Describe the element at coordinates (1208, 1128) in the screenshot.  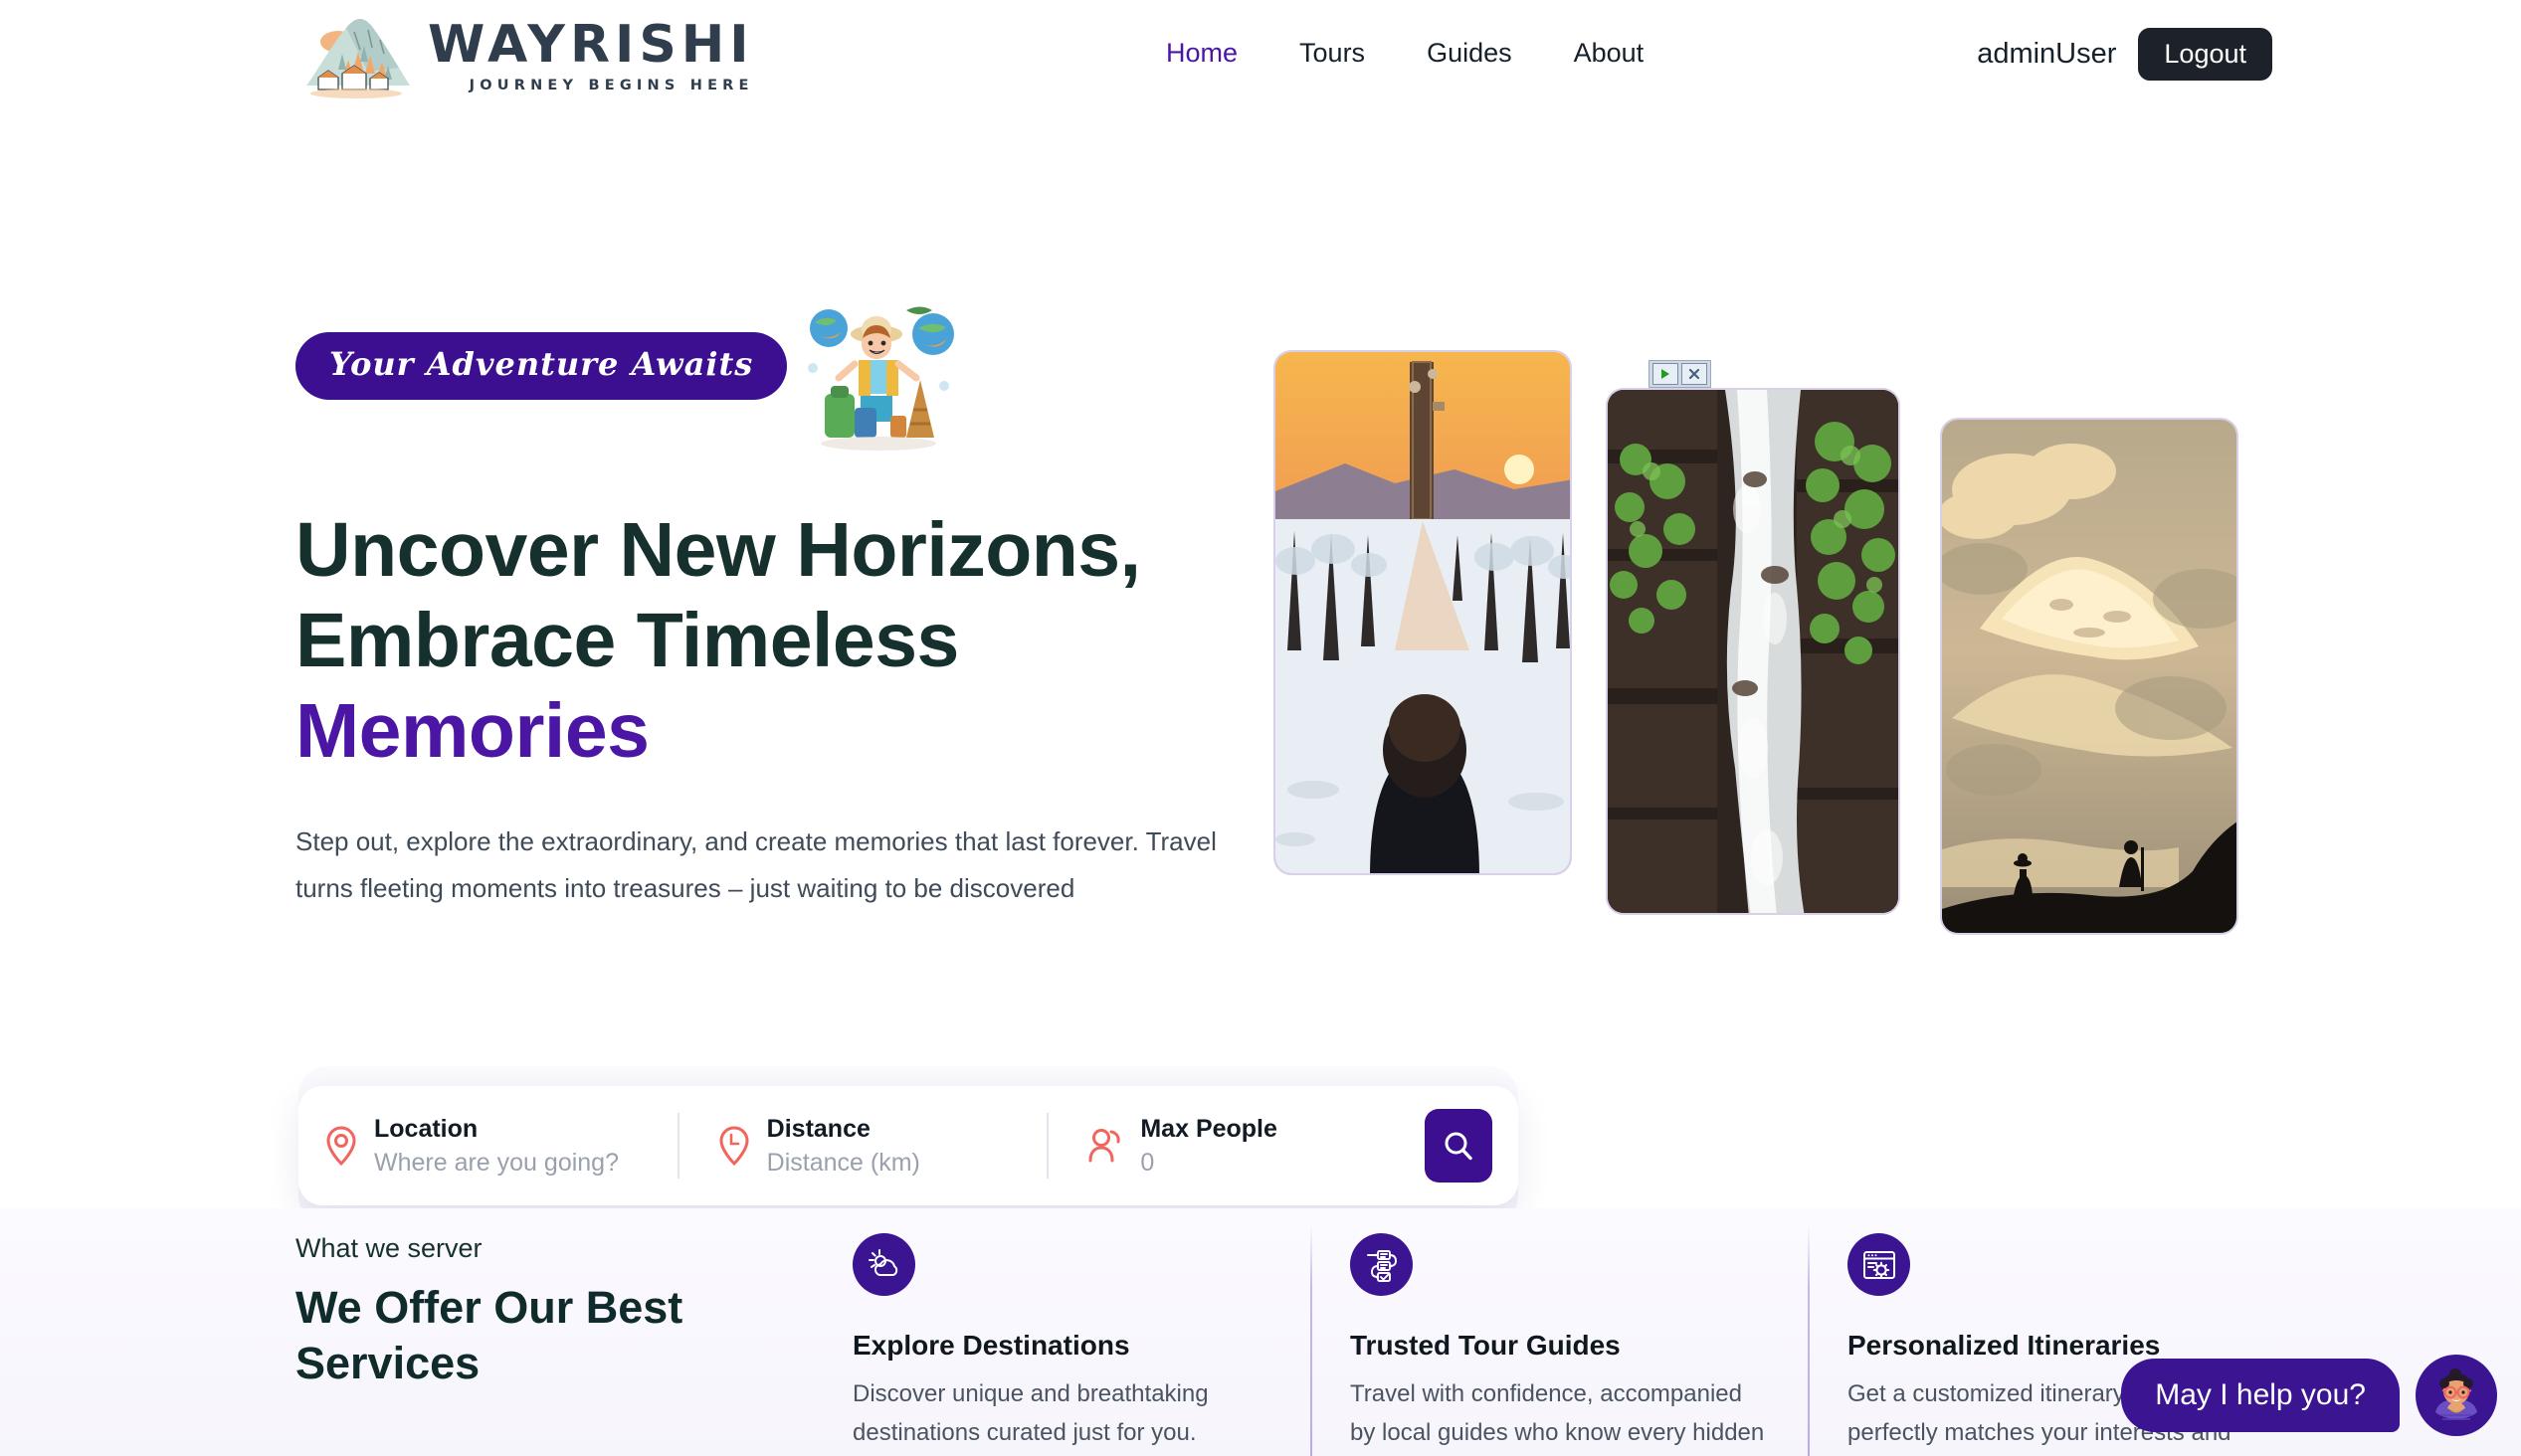
I see `maxpeople-label: Max People` at that location.